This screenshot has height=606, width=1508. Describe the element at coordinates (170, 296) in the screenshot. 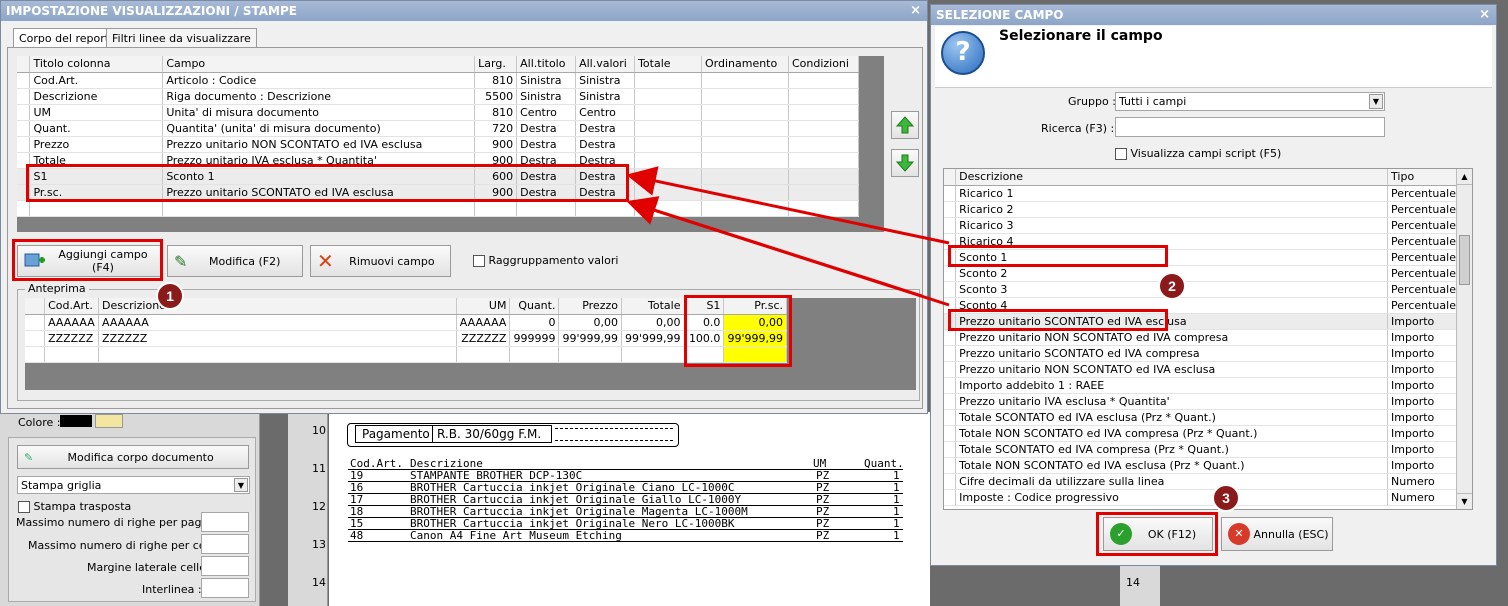

I see `step-badge-1: 1` at that location.